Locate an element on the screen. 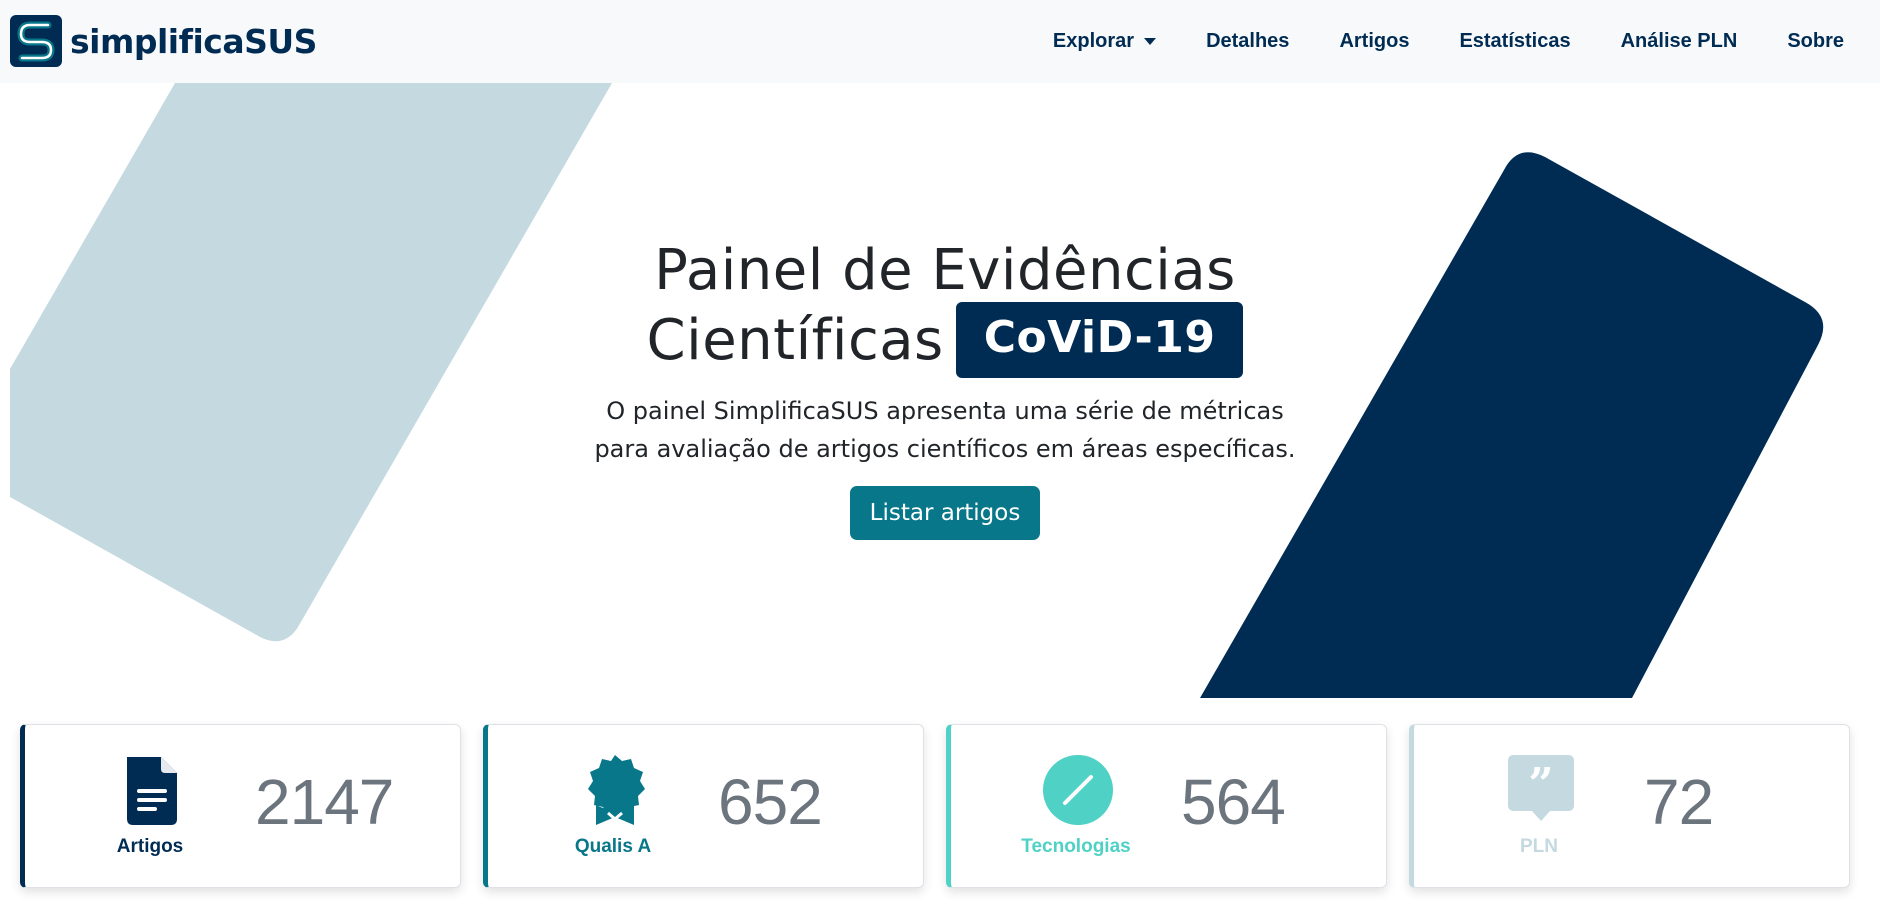 The height and width of the screenshot is (923, 1880). card-pln: ” PLN 72 is located at coordinates (1629, 806).